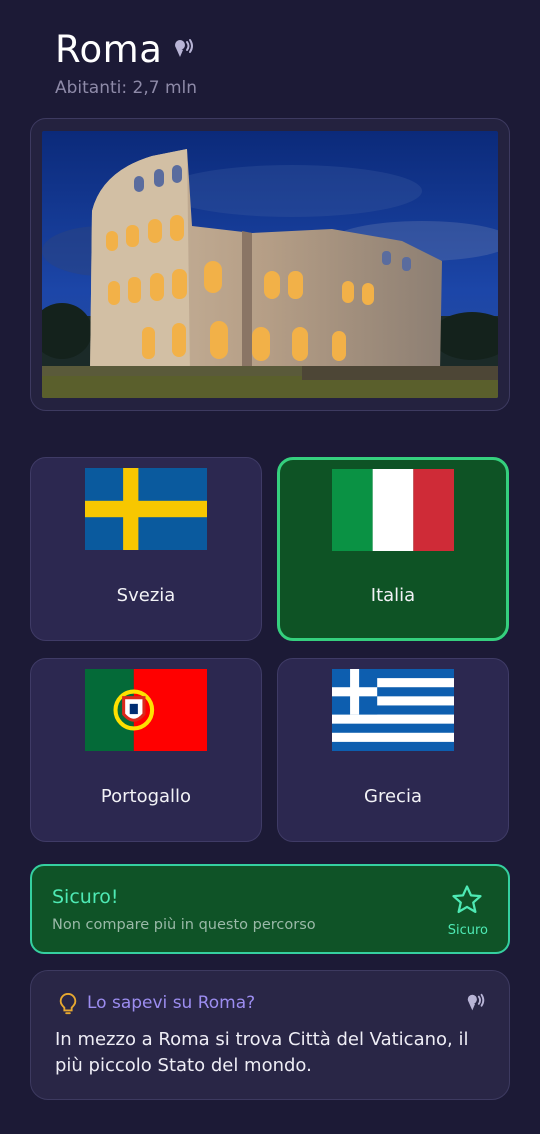  I want to click on option-label: Portogallo, so click(146, 796).